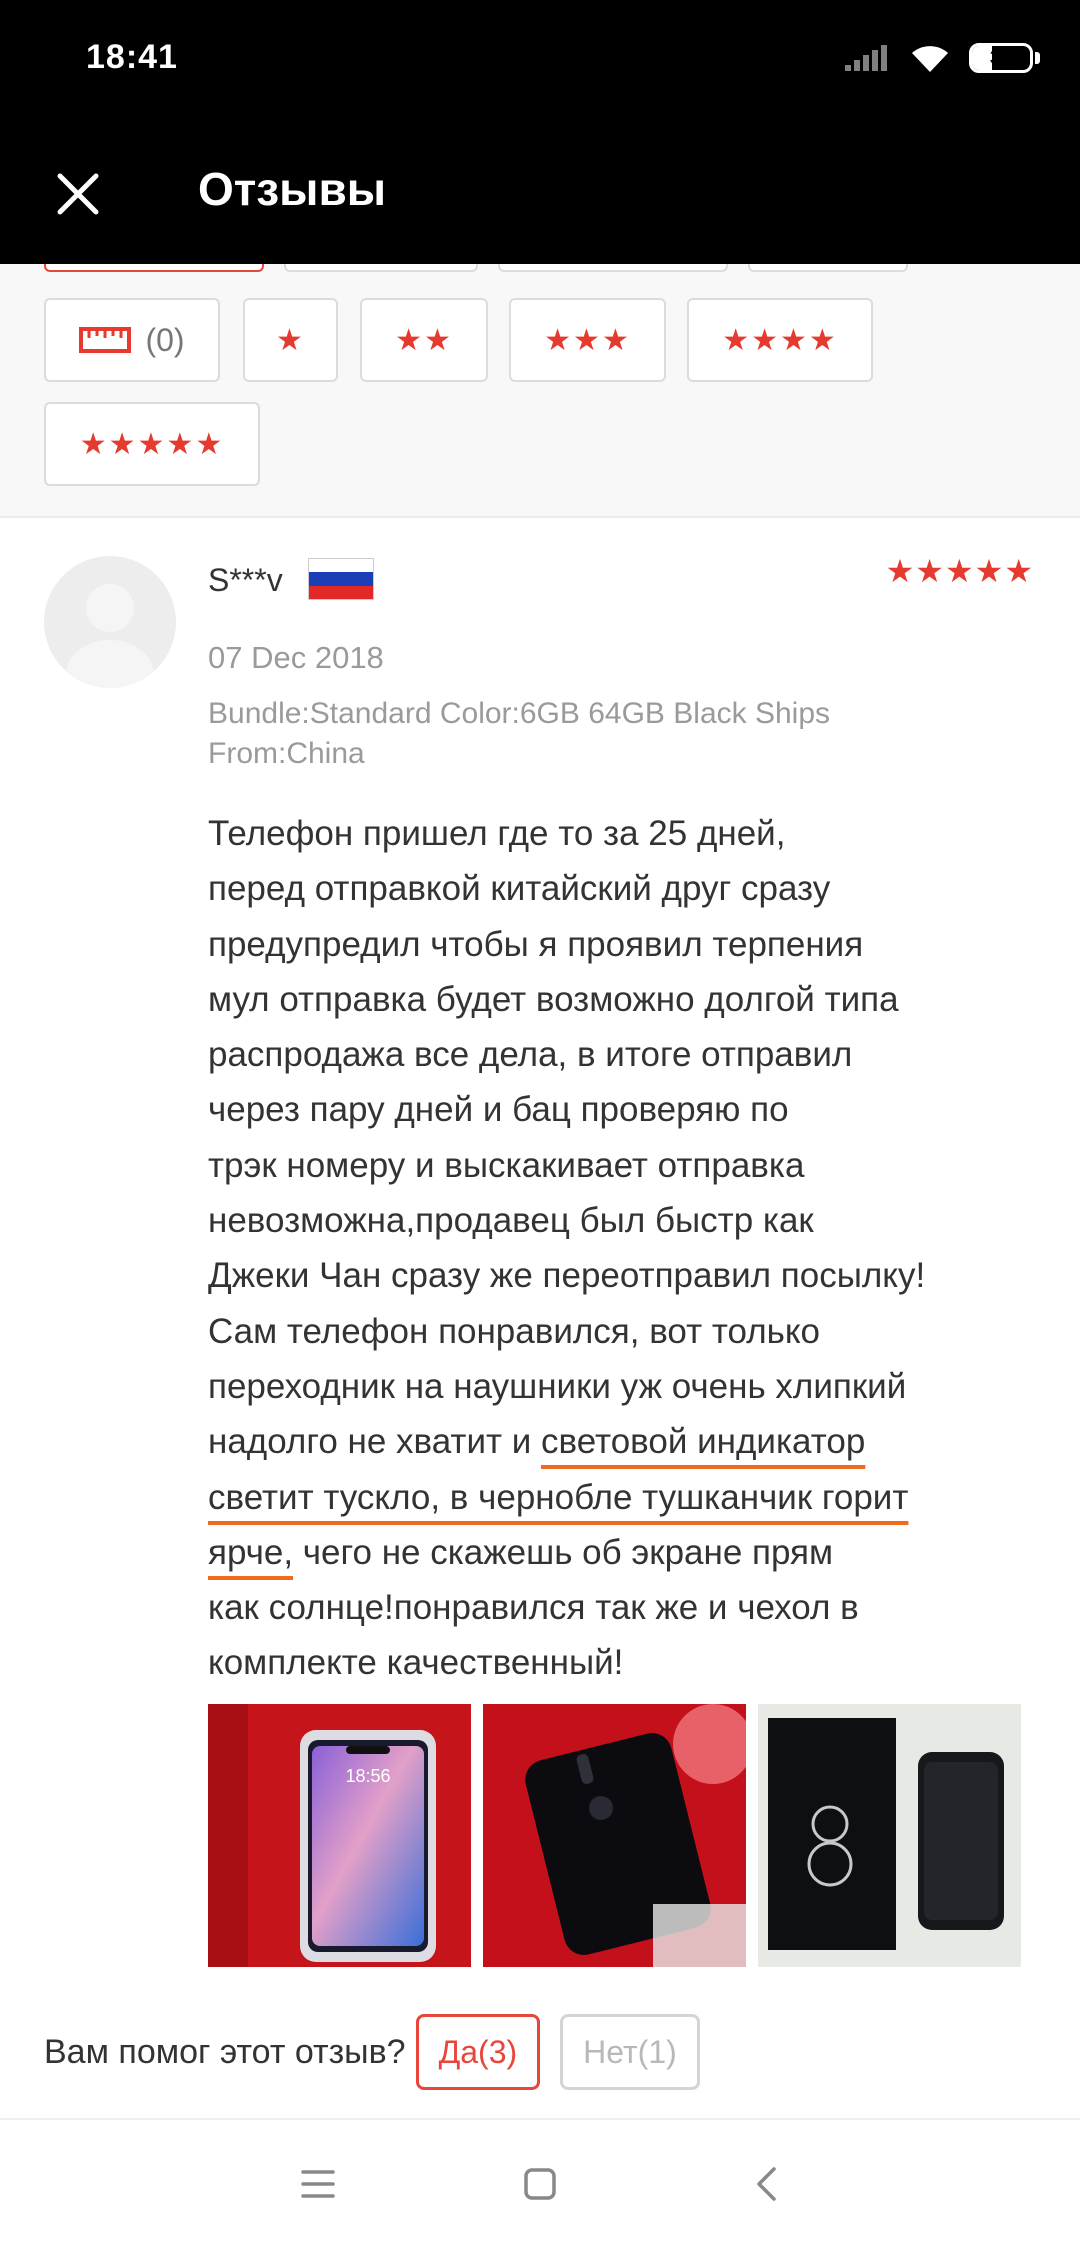 The image size is (1080, 2248). What do you see at coordinates (959, 571) in the screenshot?
I see `review-rating: ★★★★★` at bounding box center [959, 571].